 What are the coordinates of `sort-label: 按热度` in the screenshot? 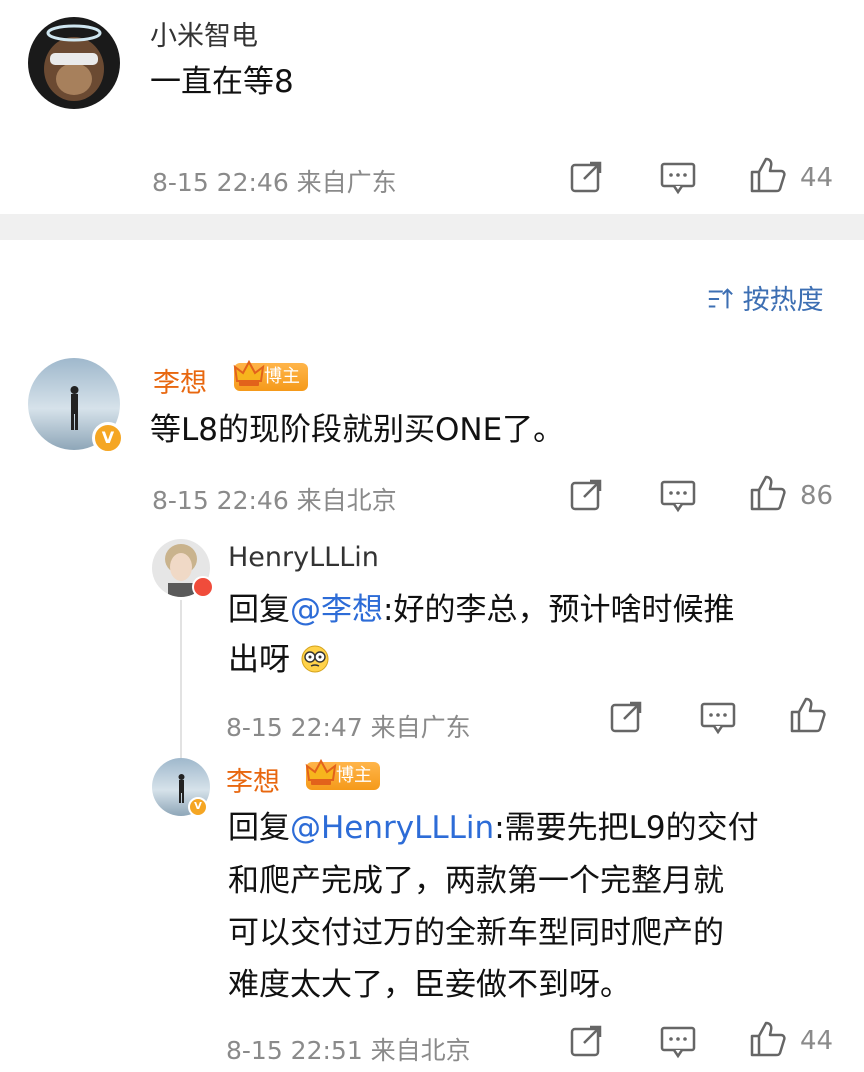 It's located at (783, 300).